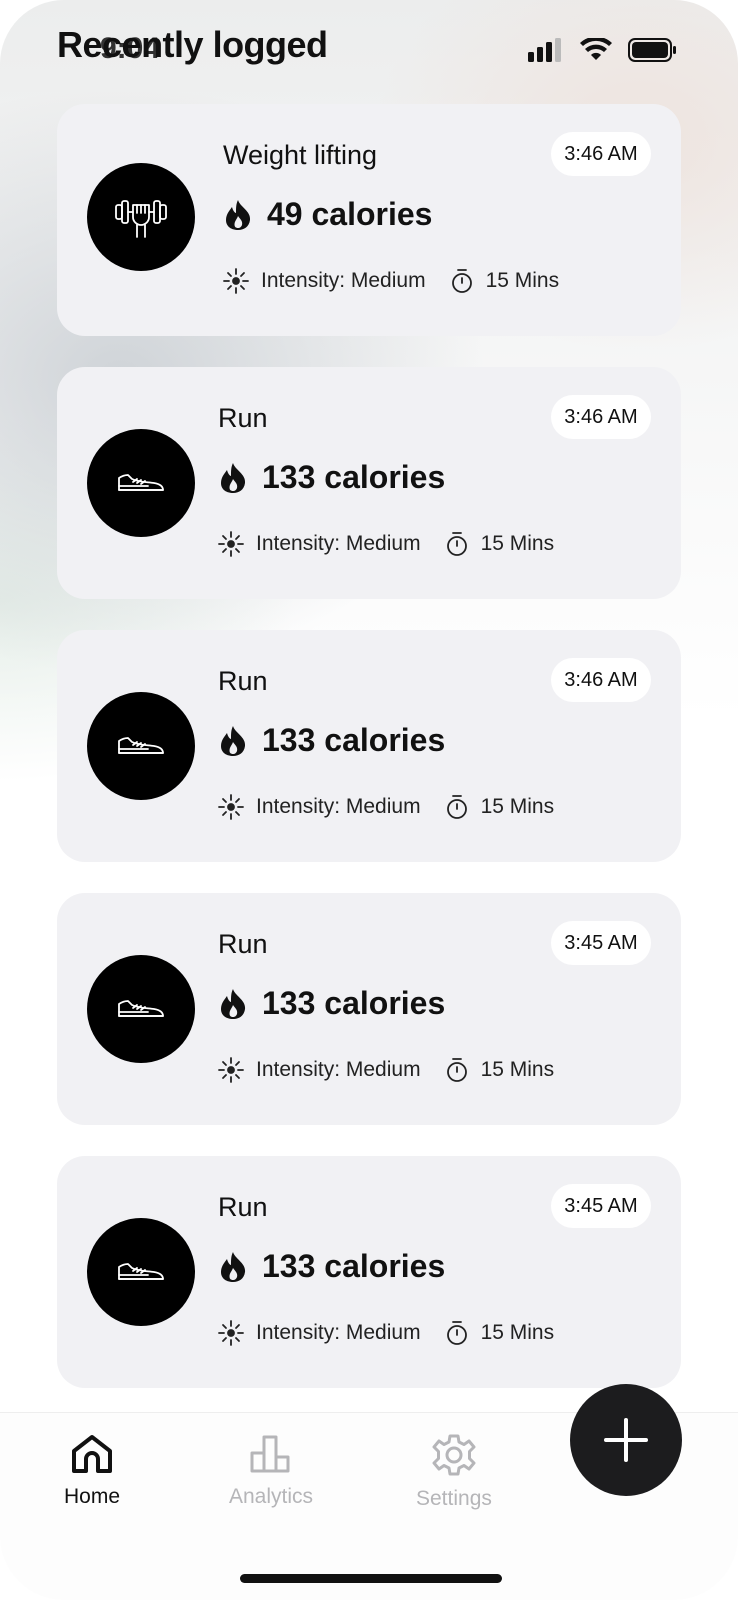 Image resolution: width=738 pixels, height=1600 pixels. I want to click on dumbbell-icon, so click(141, 219).